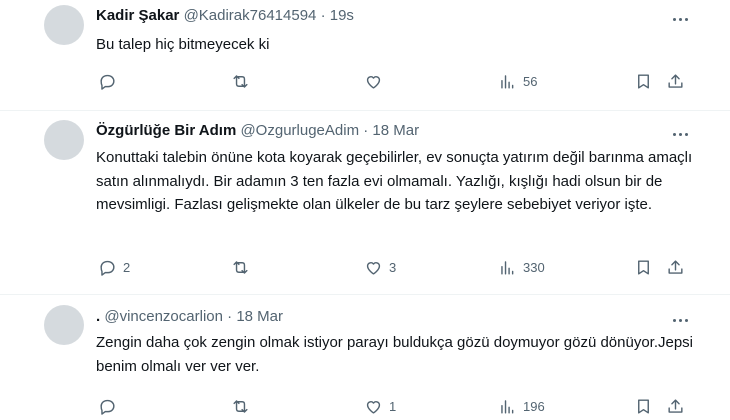  What do you see at coordinates (98, 316) in the screenshot?
I see `author-name: .` at bounding box center [98, 316].